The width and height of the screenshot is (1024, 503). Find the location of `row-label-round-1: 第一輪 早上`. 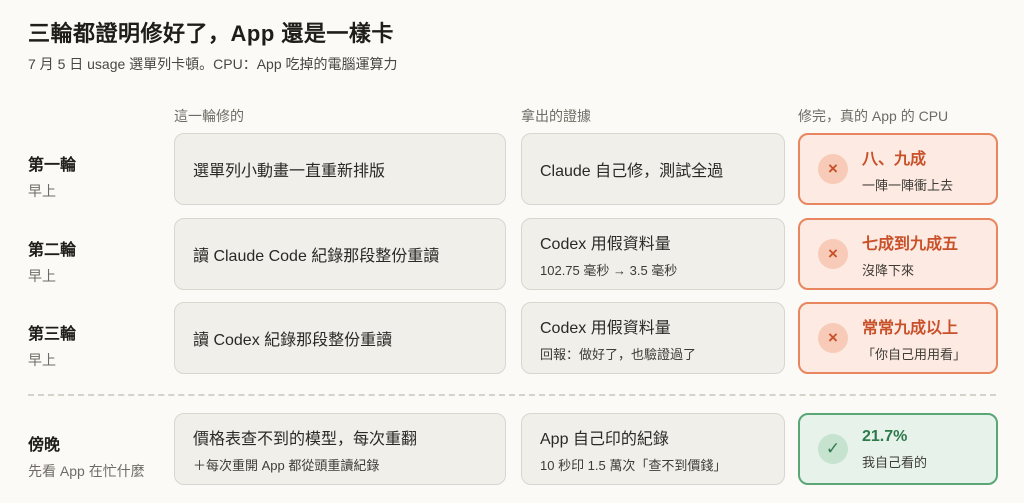

row-label-round-1: 第一輪 早上 is located at coordinates (52, 176).